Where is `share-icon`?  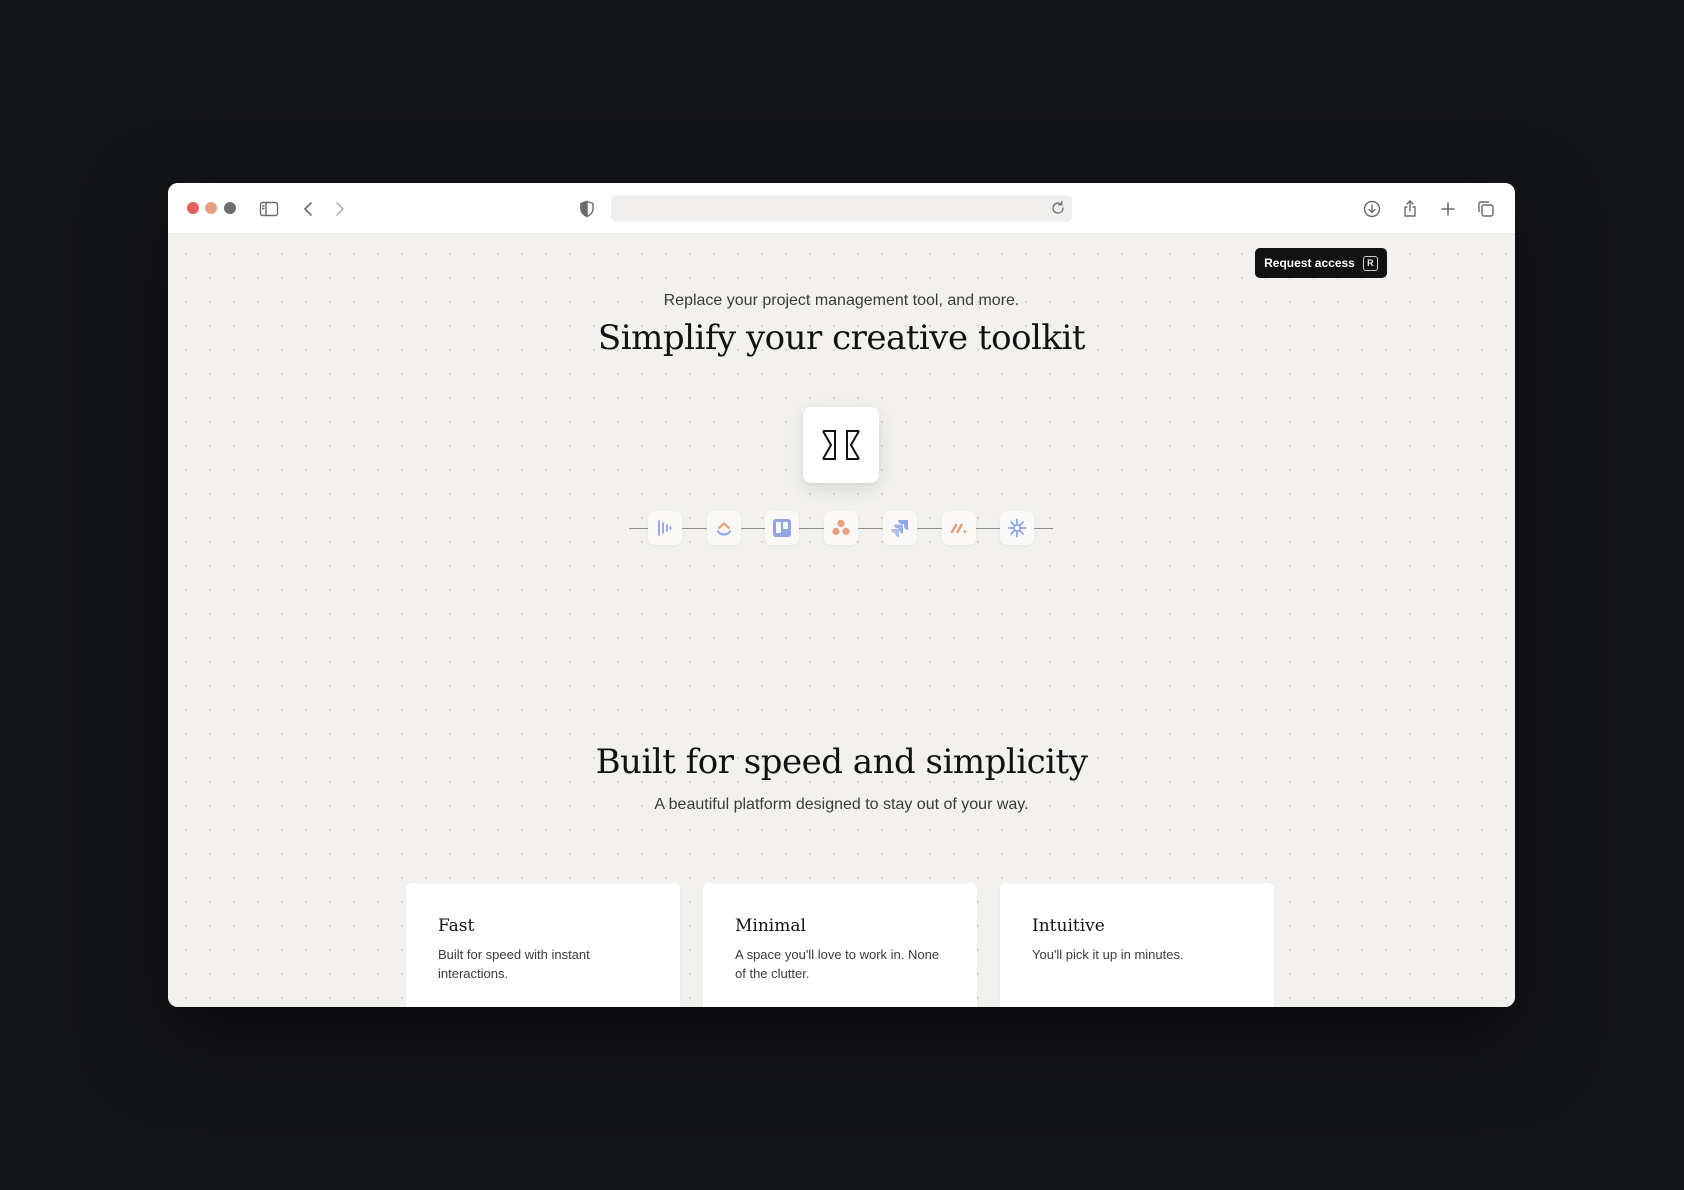 share-icon is located at coordinates (1410, 209).